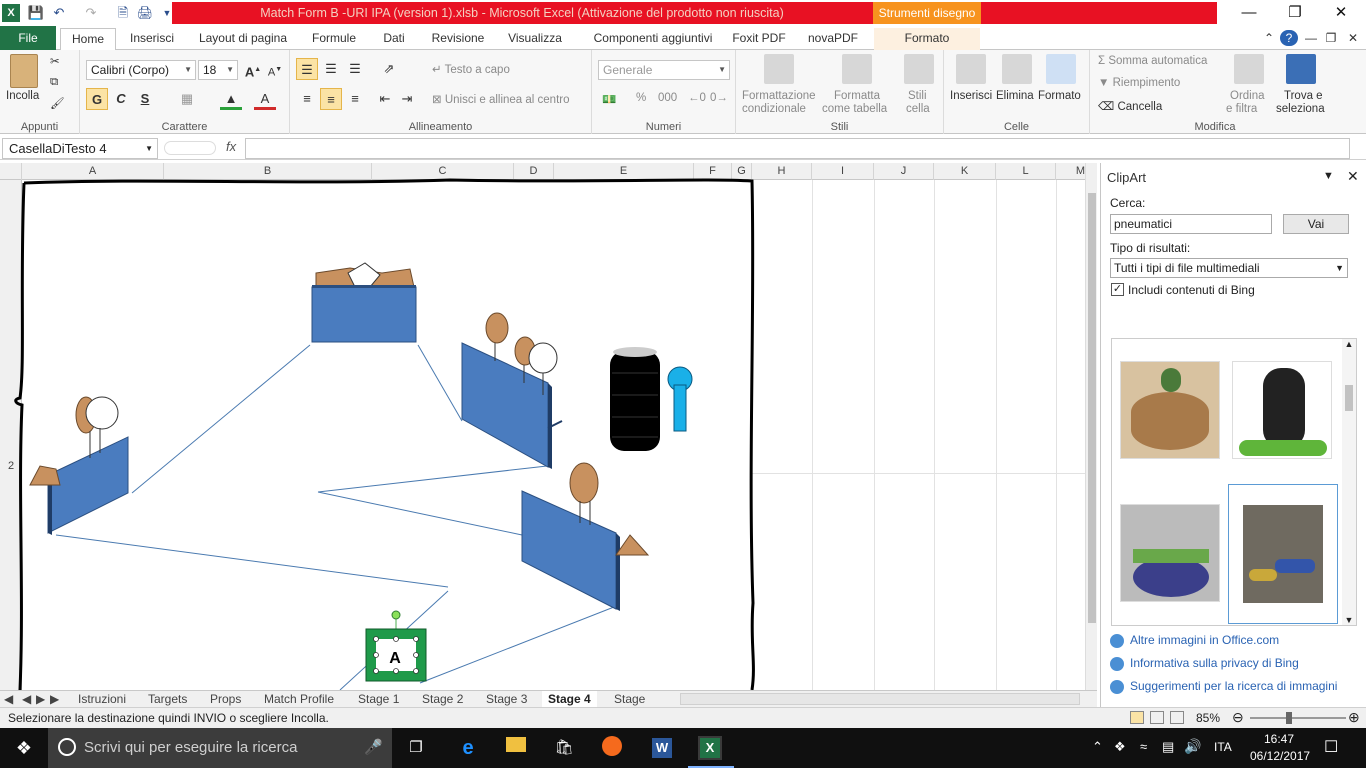  I want to click on link-search-tips: Suggerimenti per la ricerca di immagini, so click(1223, 686).